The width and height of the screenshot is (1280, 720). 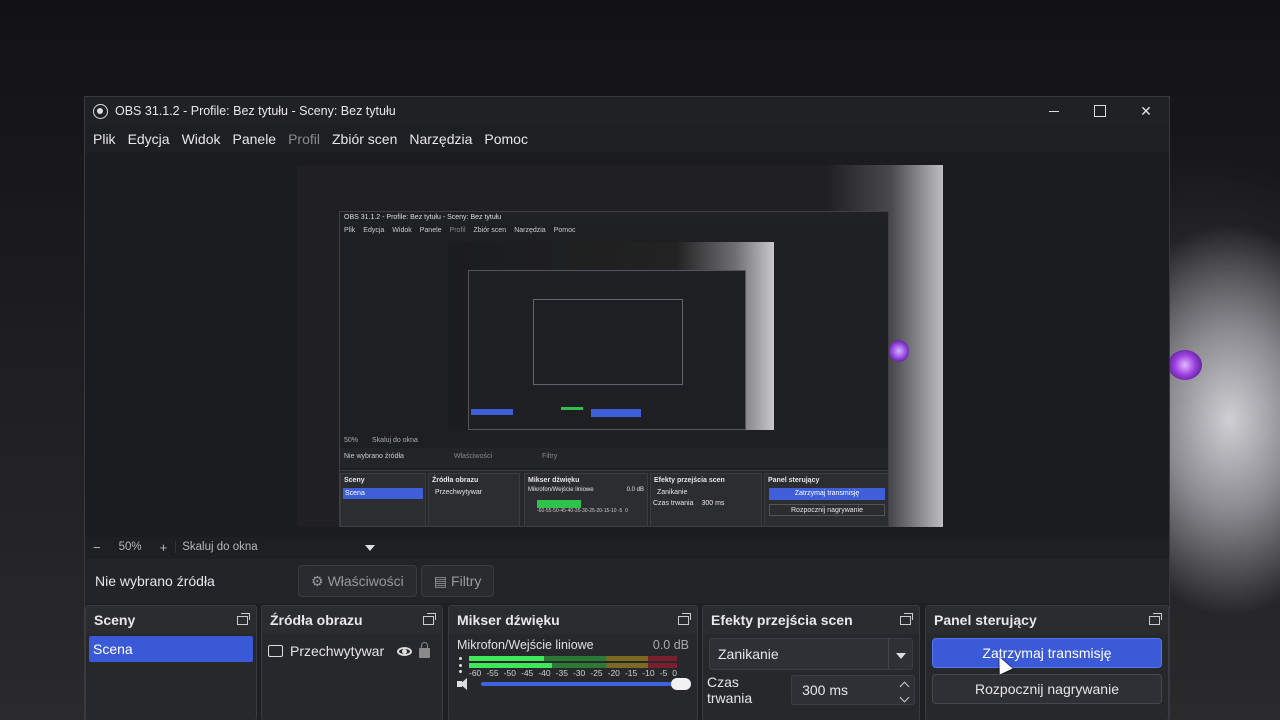 I want to click on meter-tick: -5, so click(x=663, y=673).